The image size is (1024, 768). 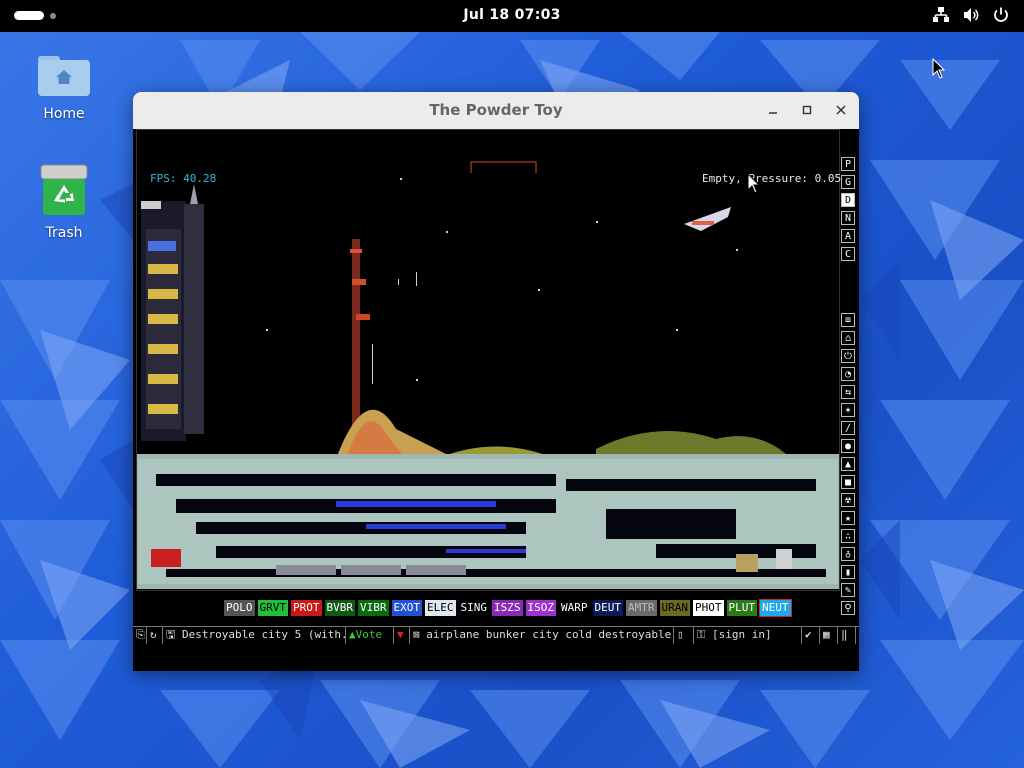 I want to click on power-icon, so click(x=1001, y=15).